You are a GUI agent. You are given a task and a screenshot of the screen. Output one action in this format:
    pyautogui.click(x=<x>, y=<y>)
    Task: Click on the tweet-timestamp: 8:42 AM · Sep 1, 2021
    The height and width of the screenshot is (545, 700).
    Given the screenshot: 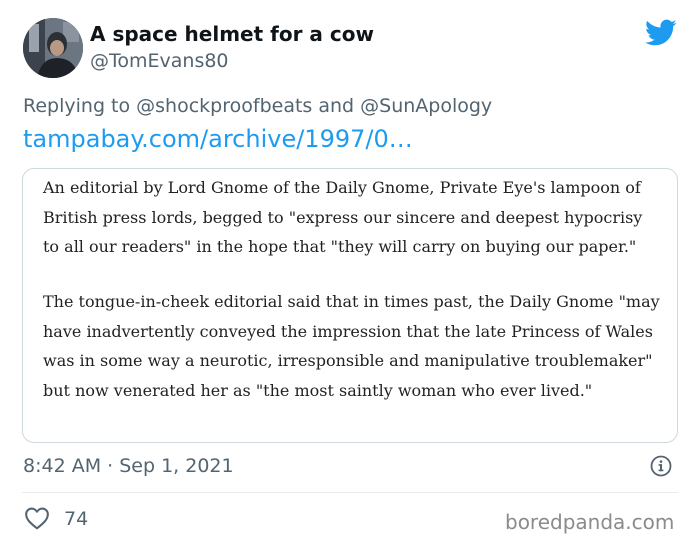 What is the action you would take?
    pyautogui.click(x=128, y=466)
    